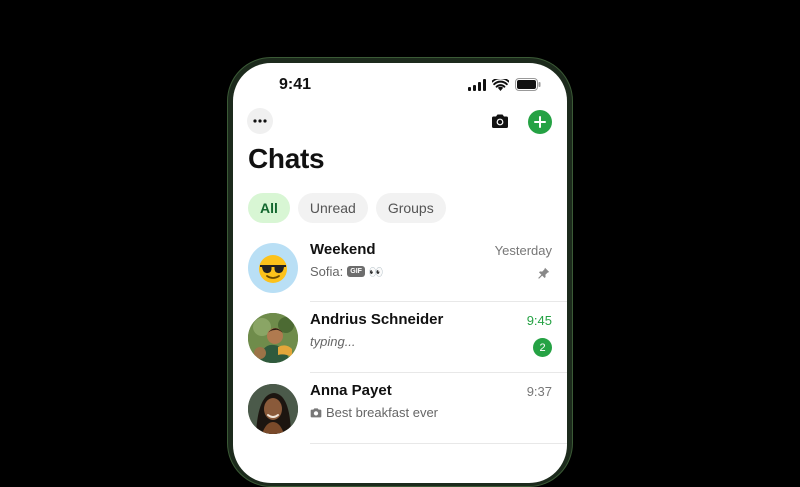  I want to click on sunglasses-emoji-icon, so click(273, 269).